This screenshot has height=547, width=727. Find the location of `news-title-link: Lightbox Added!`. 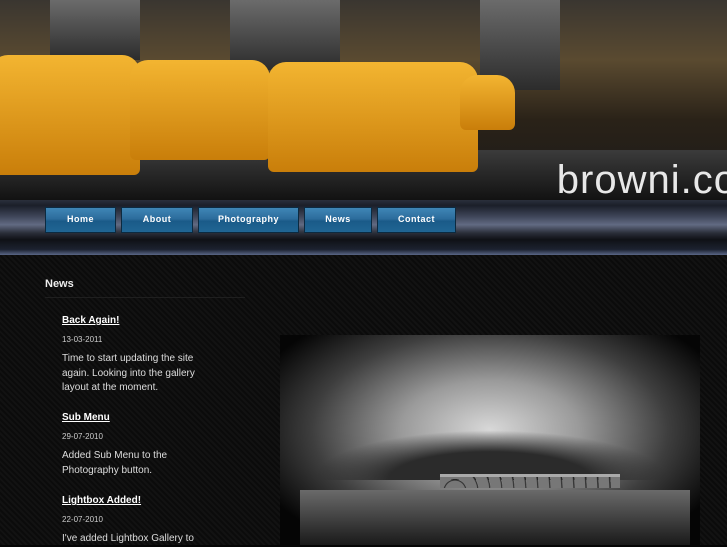

news-title-link: Lightbox Added! is located at coordinates (137, 500).